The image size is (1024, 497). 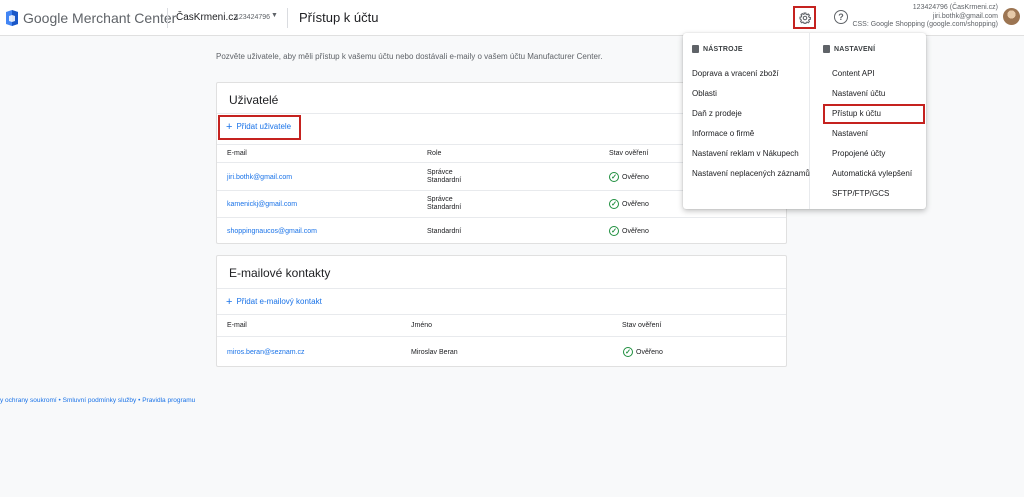 What do you see at coordinates (723, 133) in the screenshot?
I see `menu-item-business-info: Informace o firmě` at bounding box center [723, 133].